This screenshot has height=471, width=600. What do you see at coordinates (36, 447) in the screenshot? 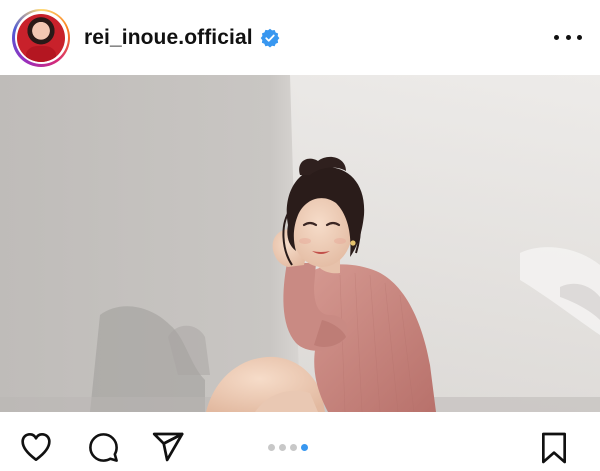
I see `heart-icon` at bounding box center [36, 447].